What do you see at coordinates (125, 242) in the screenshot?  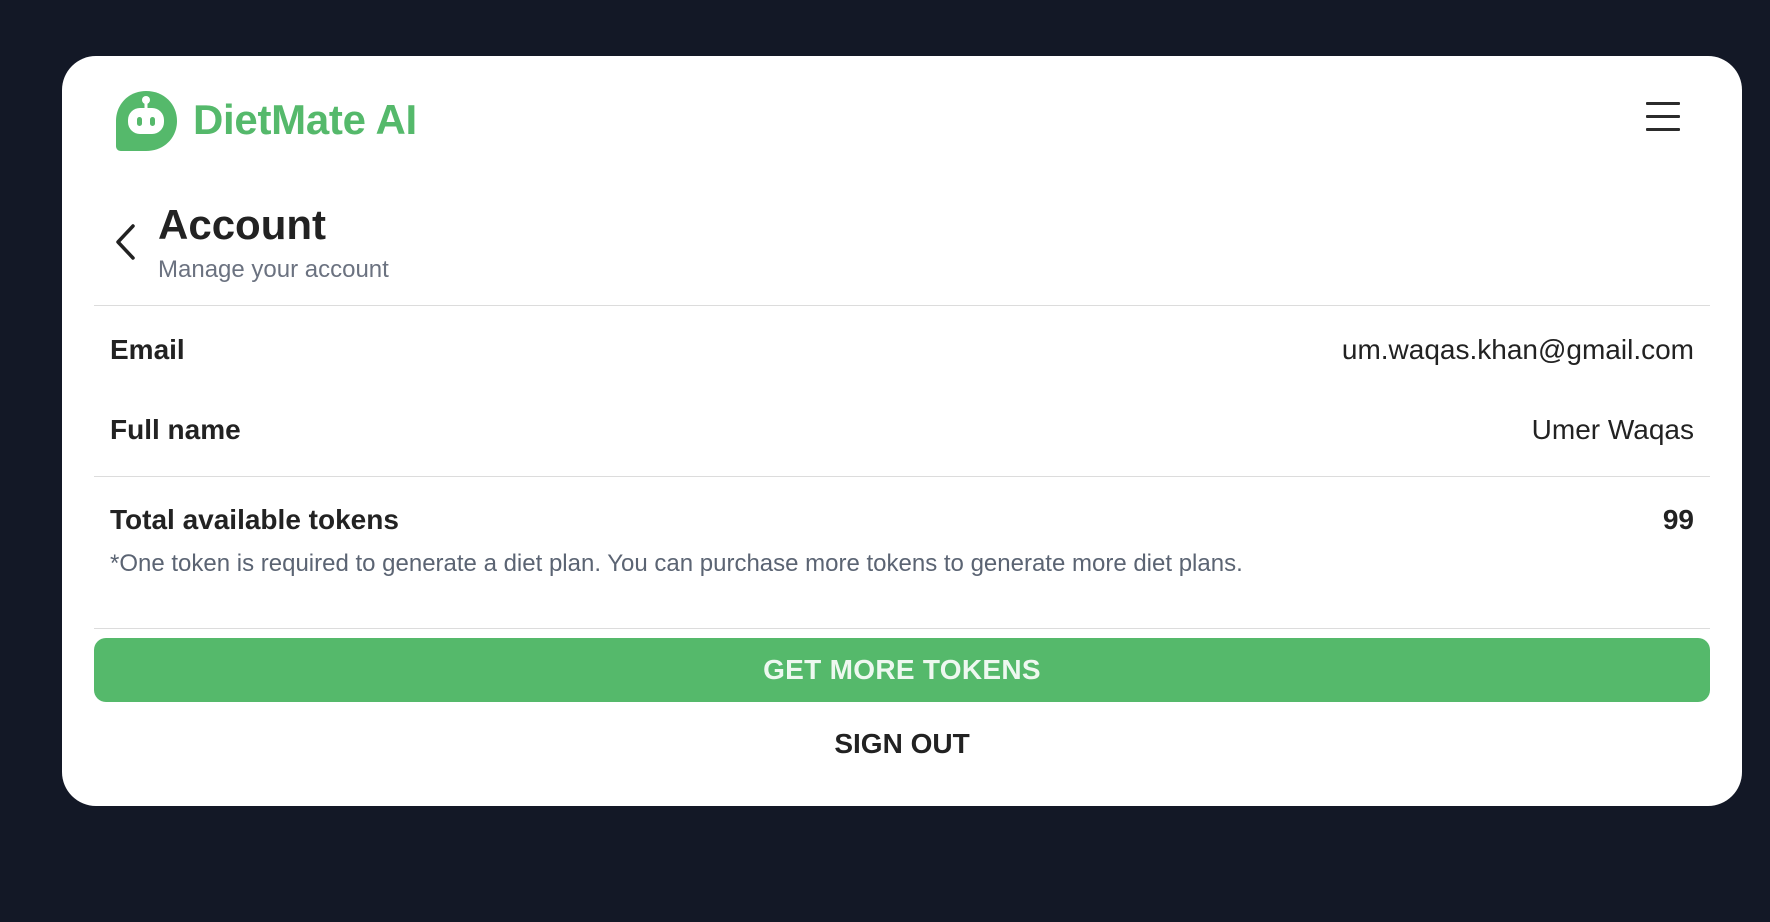 I see `chevron-left-icon` at bounding box center [125, 242].